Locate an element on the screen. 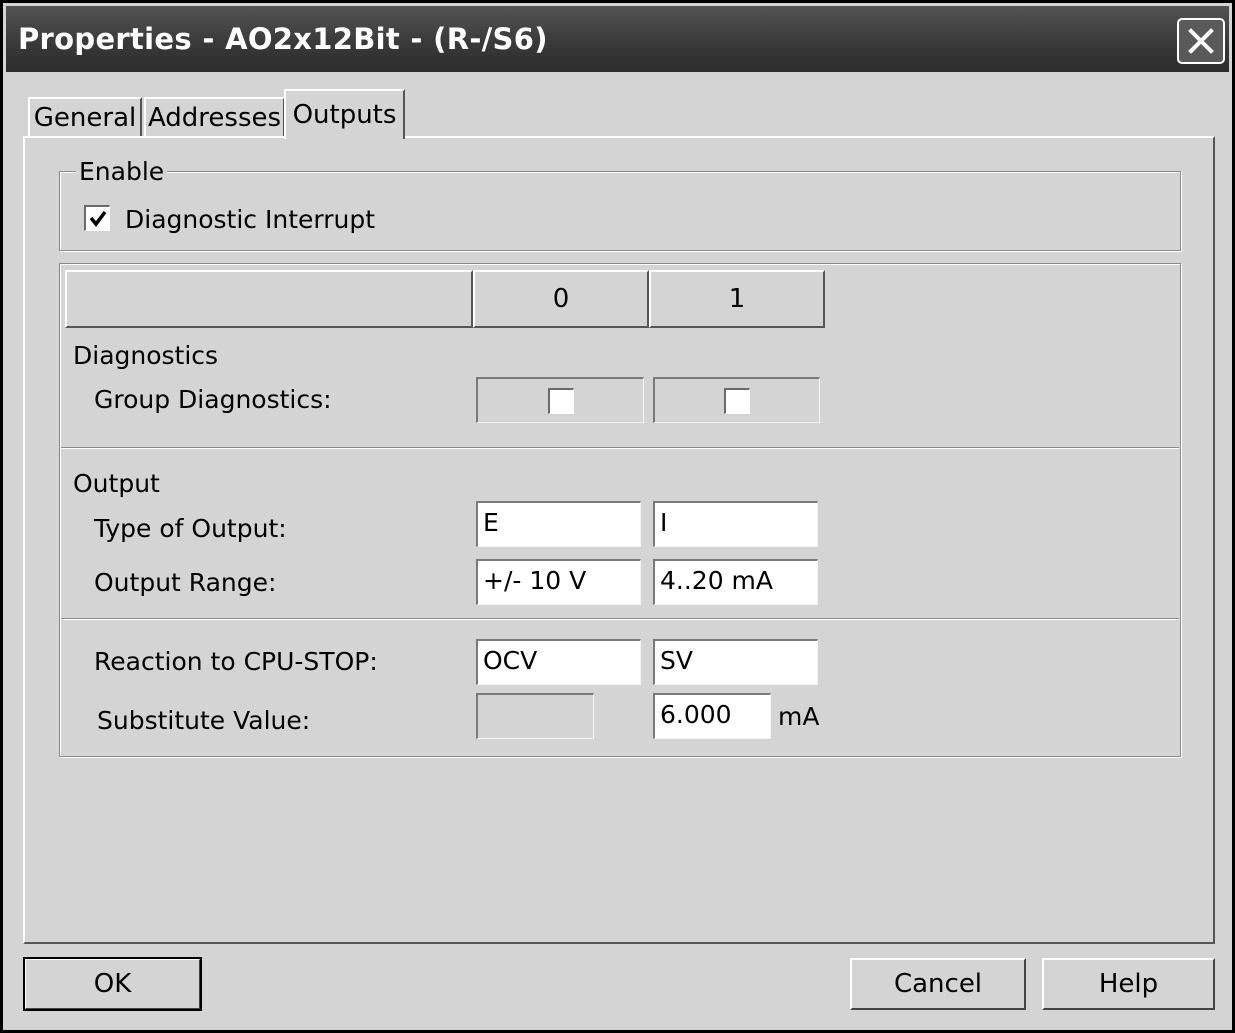 The width and height of the screenshot is (1235, 1033). group-diagnostics-ch1-checkbox is located at coordinates (737, 400).